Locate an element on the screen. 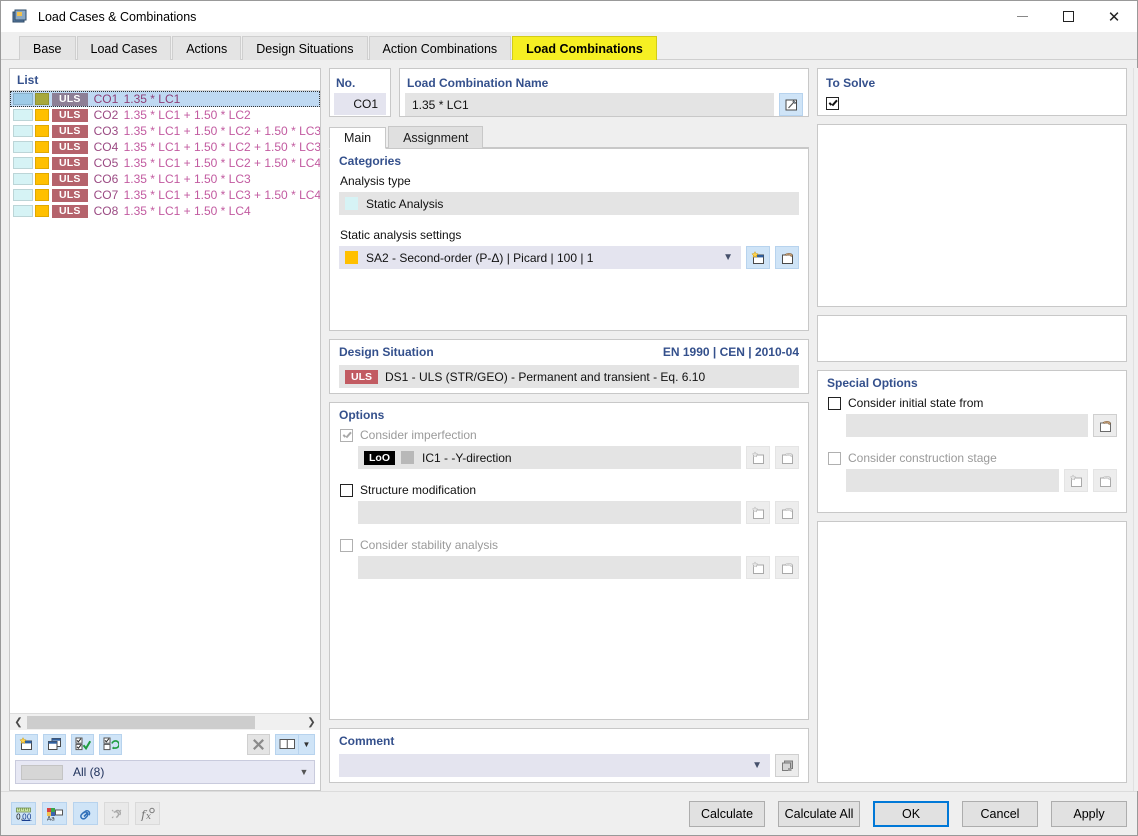 This screenshot has width=1138, height=836. title-bar: Load Cases & Combinations ✕ is located at coordinates (569, 16).